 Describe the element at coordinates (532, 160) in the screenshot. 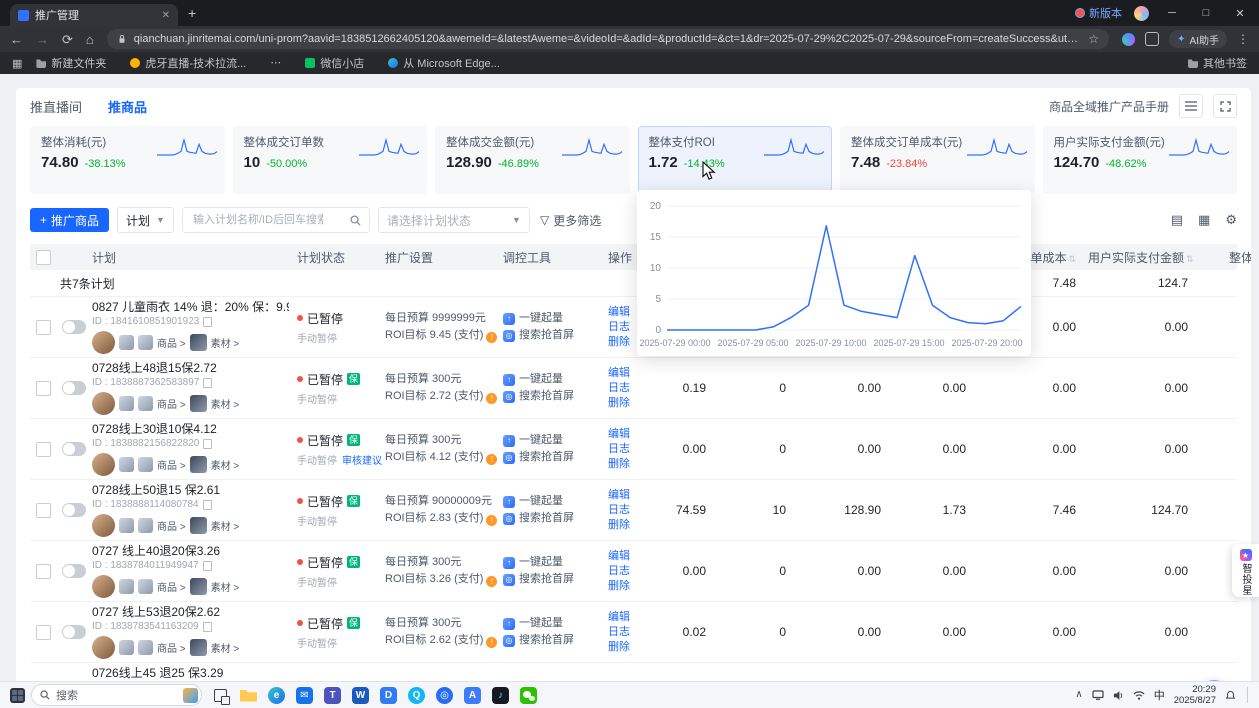

I see `metric-card: 整体成交金额(元) 128.90 -46.89%` at that location.